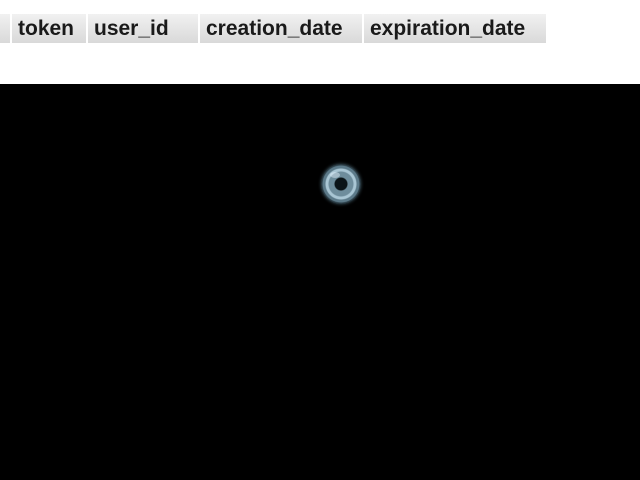  What do you see at coordinates (455, 28) in the screenshot?
I see `column-header-expiration-date: expiration_date` at bounding box center [455, 28].